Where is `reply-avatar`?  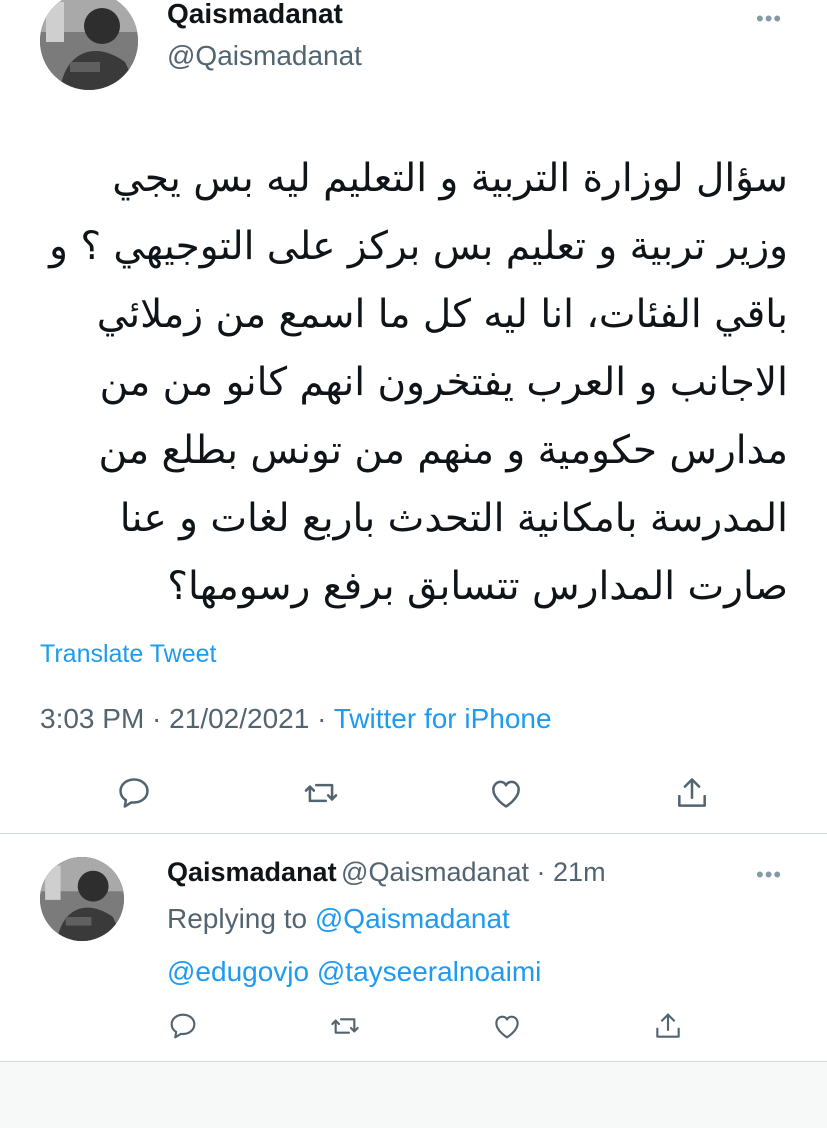 reply-avatar is located at coordinates (82, 899).